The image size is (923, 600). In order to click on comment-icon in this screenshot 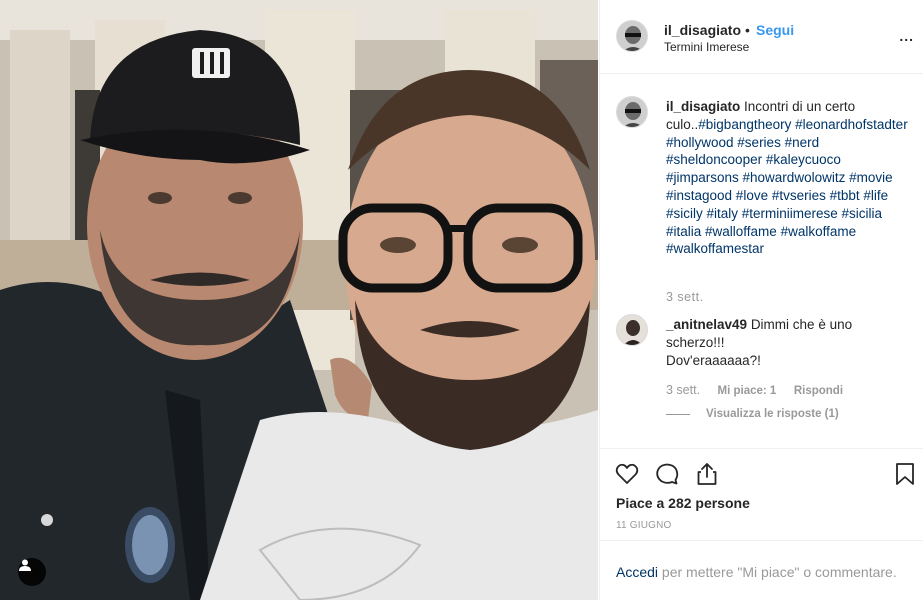, I will do `click(667, 474)`.